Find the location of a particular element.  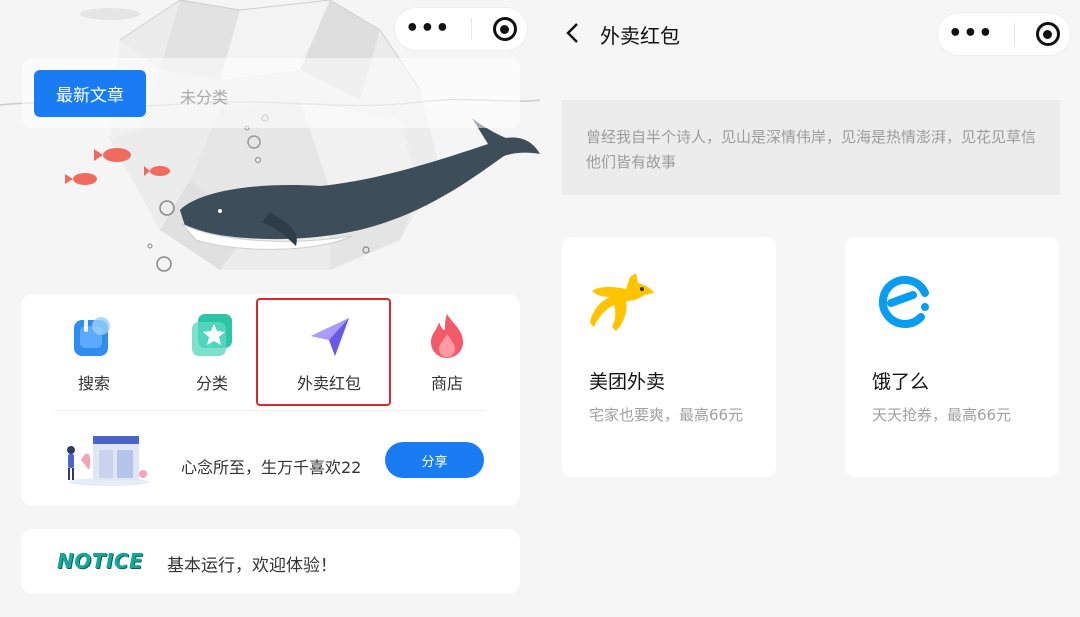

coupon-card-meituan: 美团外卖 宅家也要爽，最高66元 is located at coordinates (669, 357).